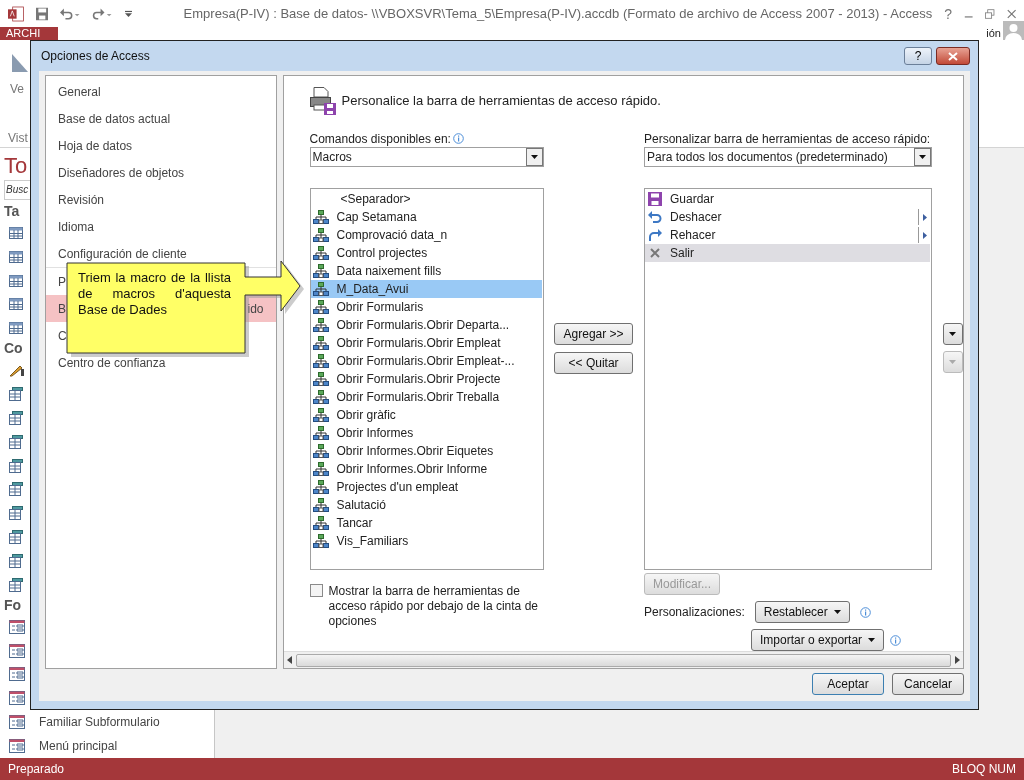  Describe the element at coordinates (76, 226) in the screenshot. I see `category-label: Idioma` at that location.